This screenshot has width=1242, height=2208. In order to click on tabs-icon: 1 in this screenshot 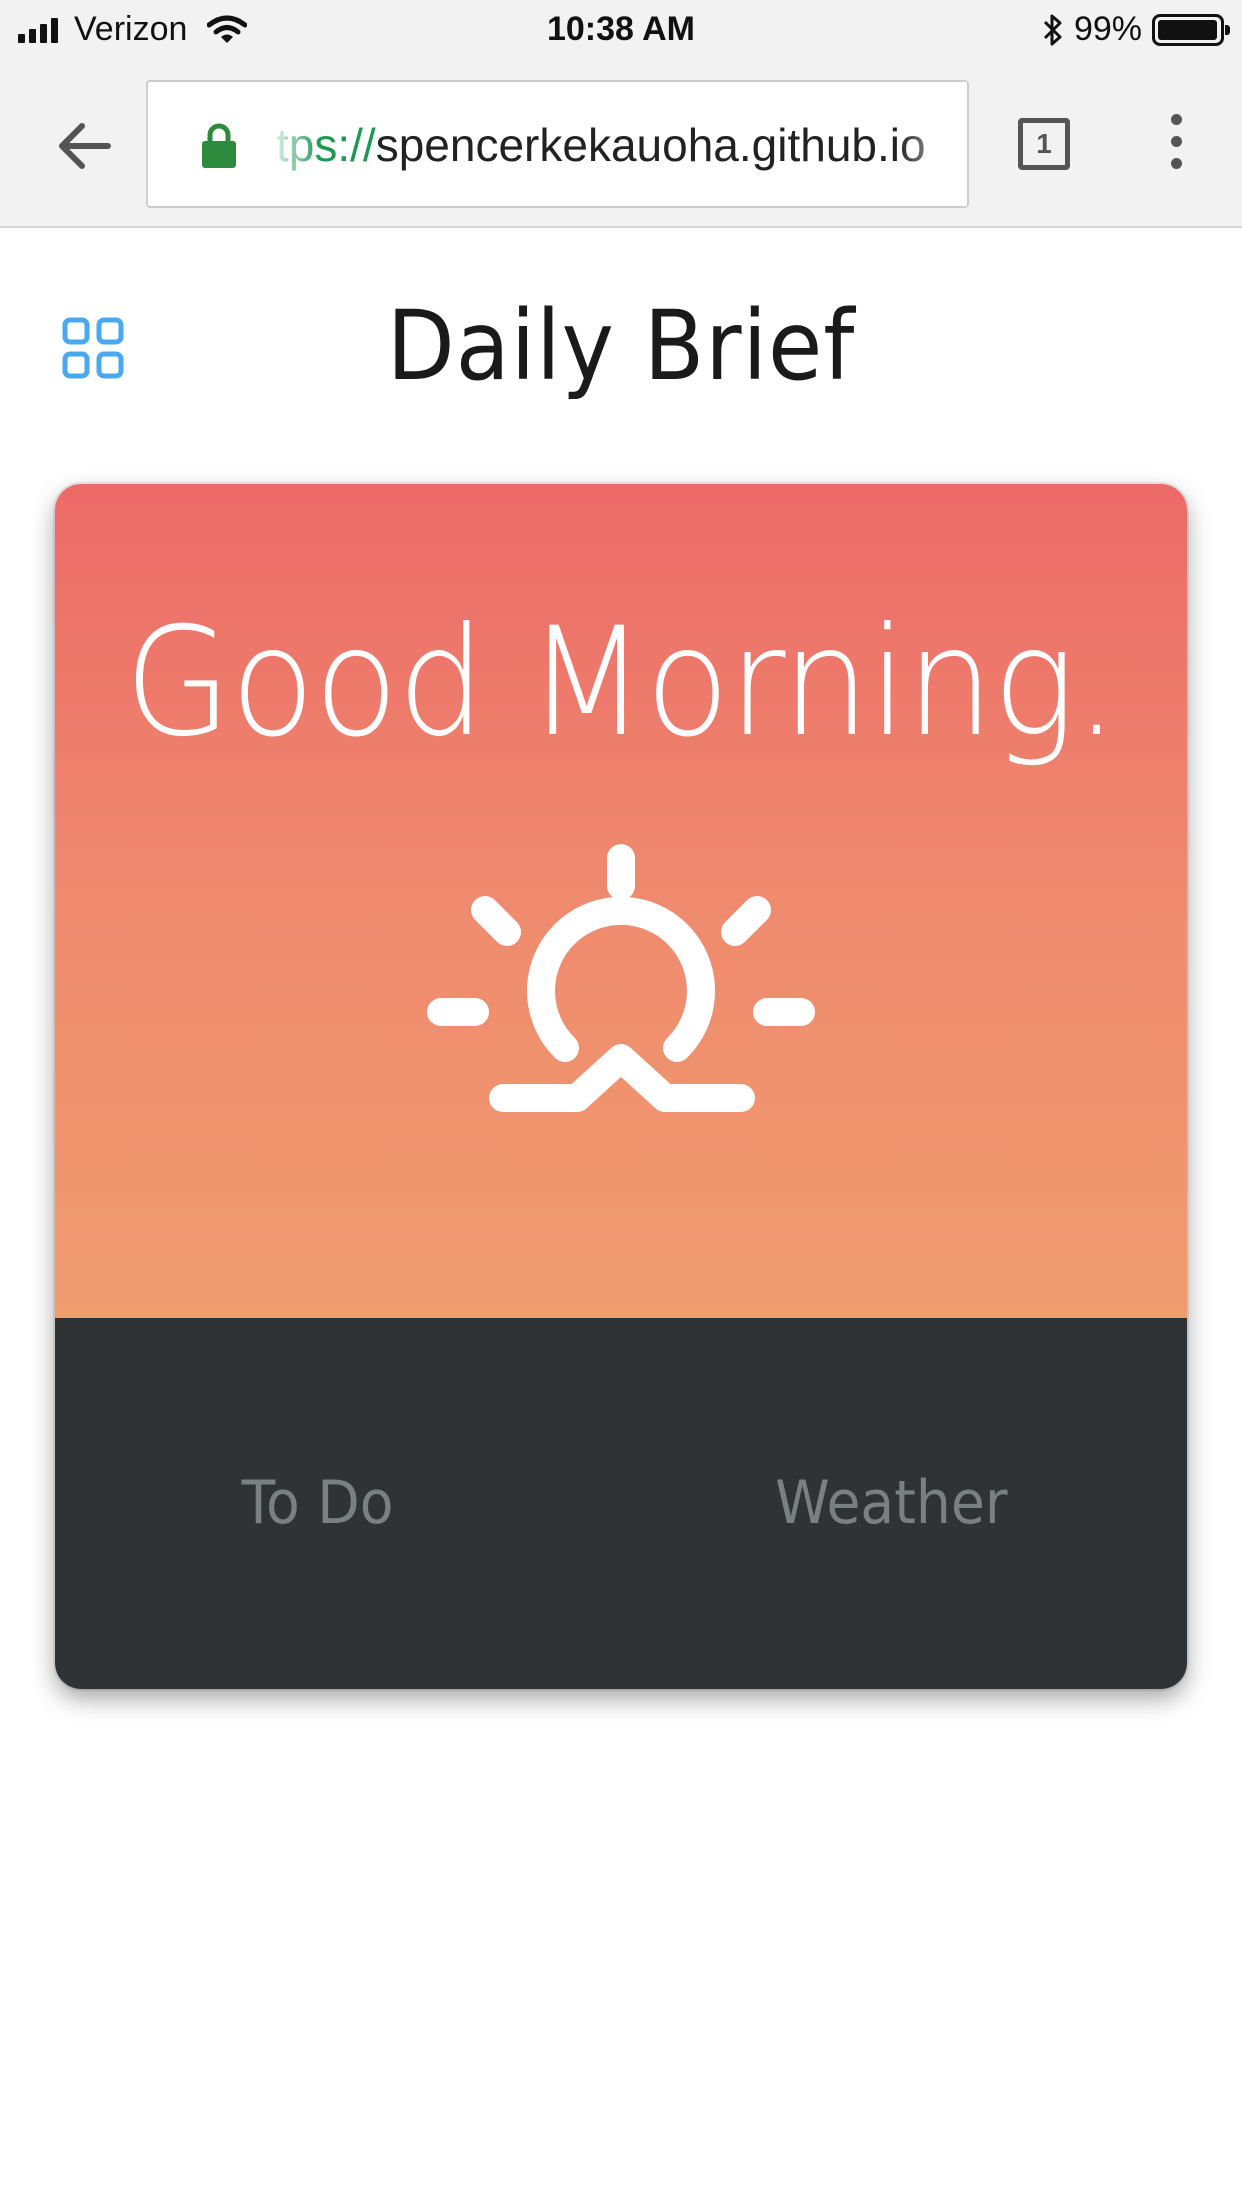, I will do `click(1044, 144)`.